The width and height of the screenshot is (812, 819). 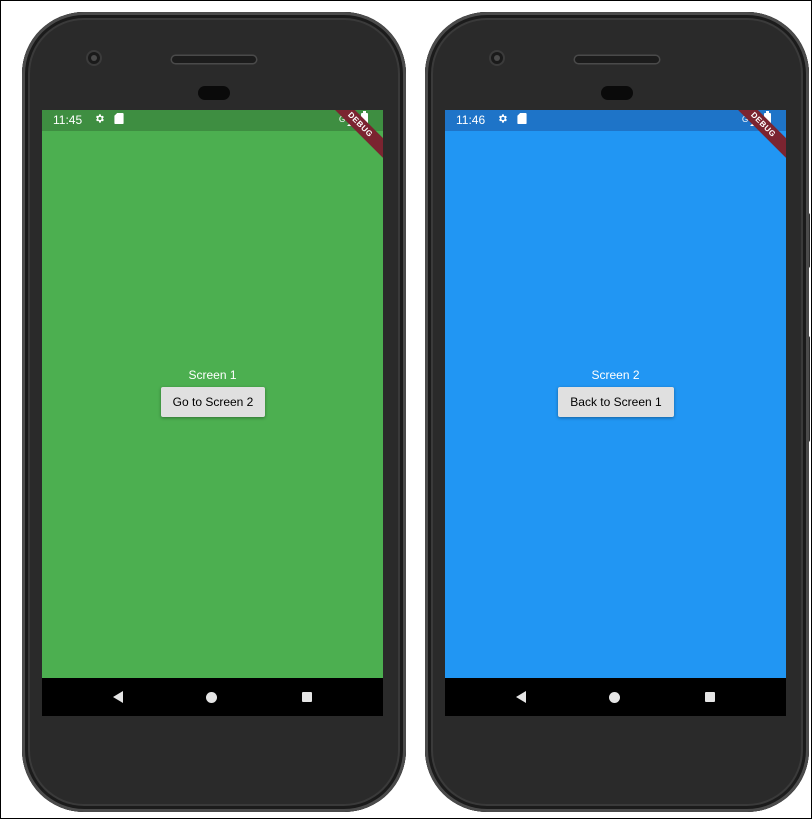 I want to click on status-time: 11:45, so click(x=68, y=120).